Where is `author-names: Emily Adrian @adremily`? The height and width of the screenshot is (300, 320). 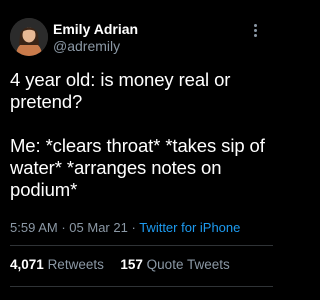
author-names: Emily Adrian @adremily is located at coordinates (95, 38).